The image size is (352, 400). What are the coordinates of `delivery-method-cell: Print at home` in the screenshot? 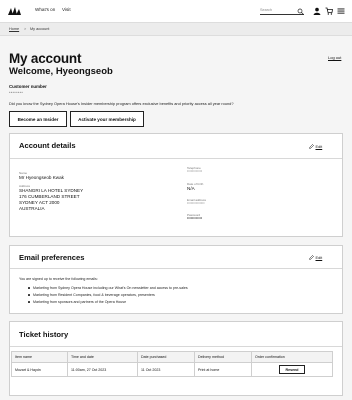 It's located at (223, 369).